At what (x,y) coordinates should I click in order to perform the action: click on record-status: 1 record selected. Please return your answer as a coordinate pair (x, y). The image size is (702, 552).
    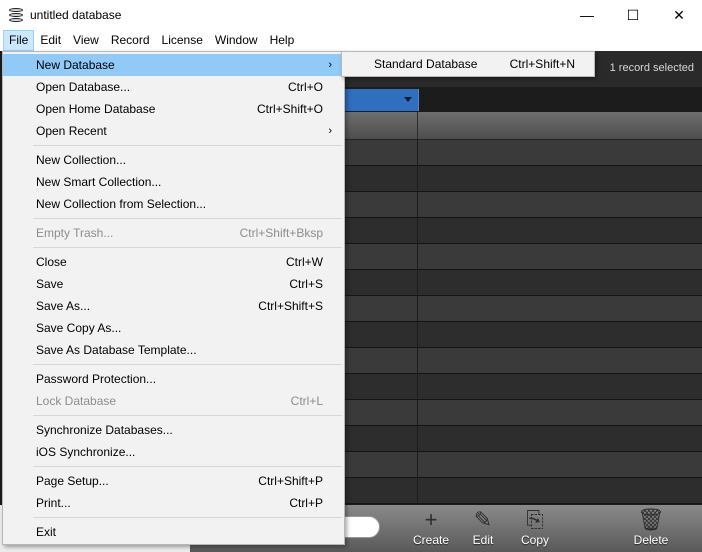
    Looking at the image, I should click on (651, 68).